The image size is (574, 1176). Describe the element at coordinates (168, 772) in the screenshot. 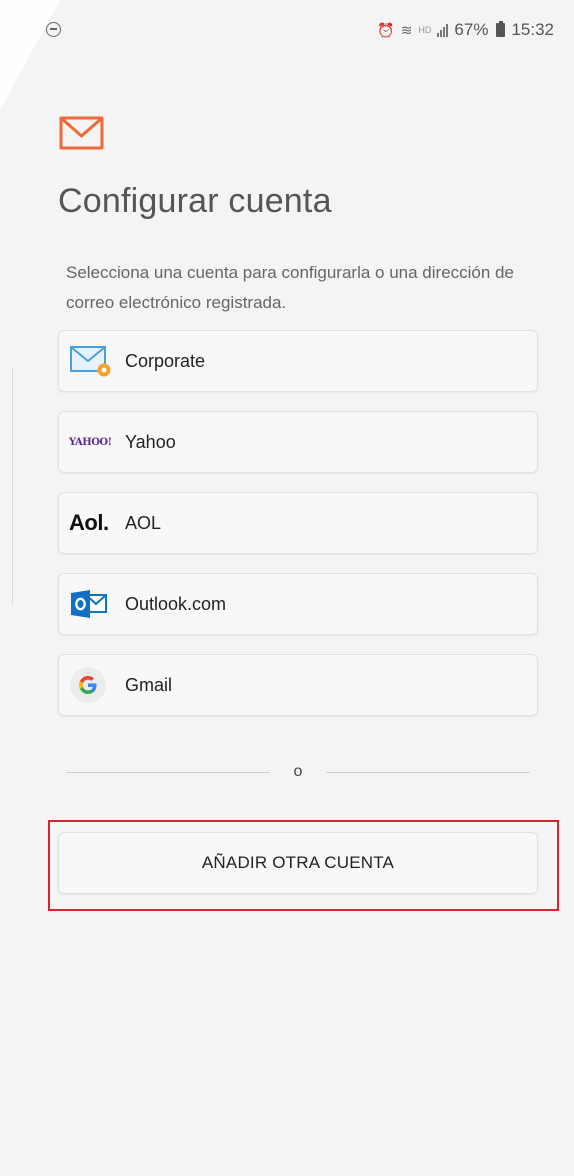

I see `divider-line-left` at that location.